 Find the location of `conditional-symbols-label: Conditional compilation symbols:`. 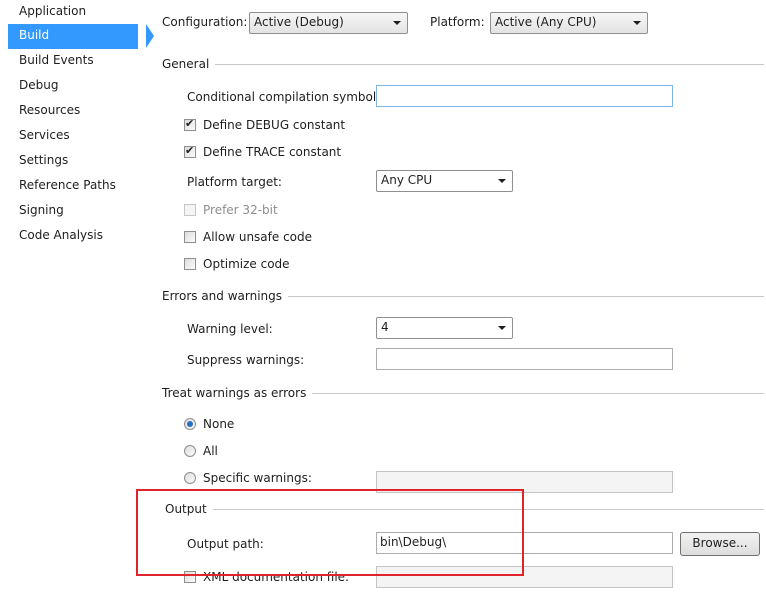

conditional-symbols-label: Conditional compilation symbols: is located at coordinates (287, 97).